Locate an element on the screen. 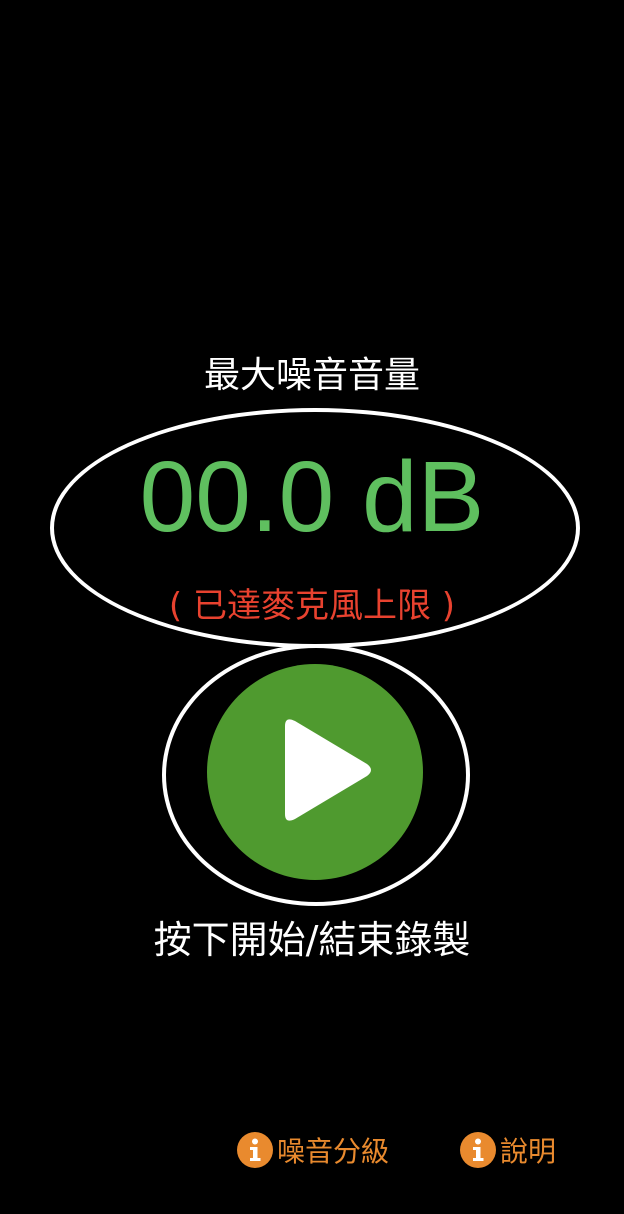 Image resolution: width=624 pixels, height=1214 pixels. play-icon is located at coordinates (328, 770).